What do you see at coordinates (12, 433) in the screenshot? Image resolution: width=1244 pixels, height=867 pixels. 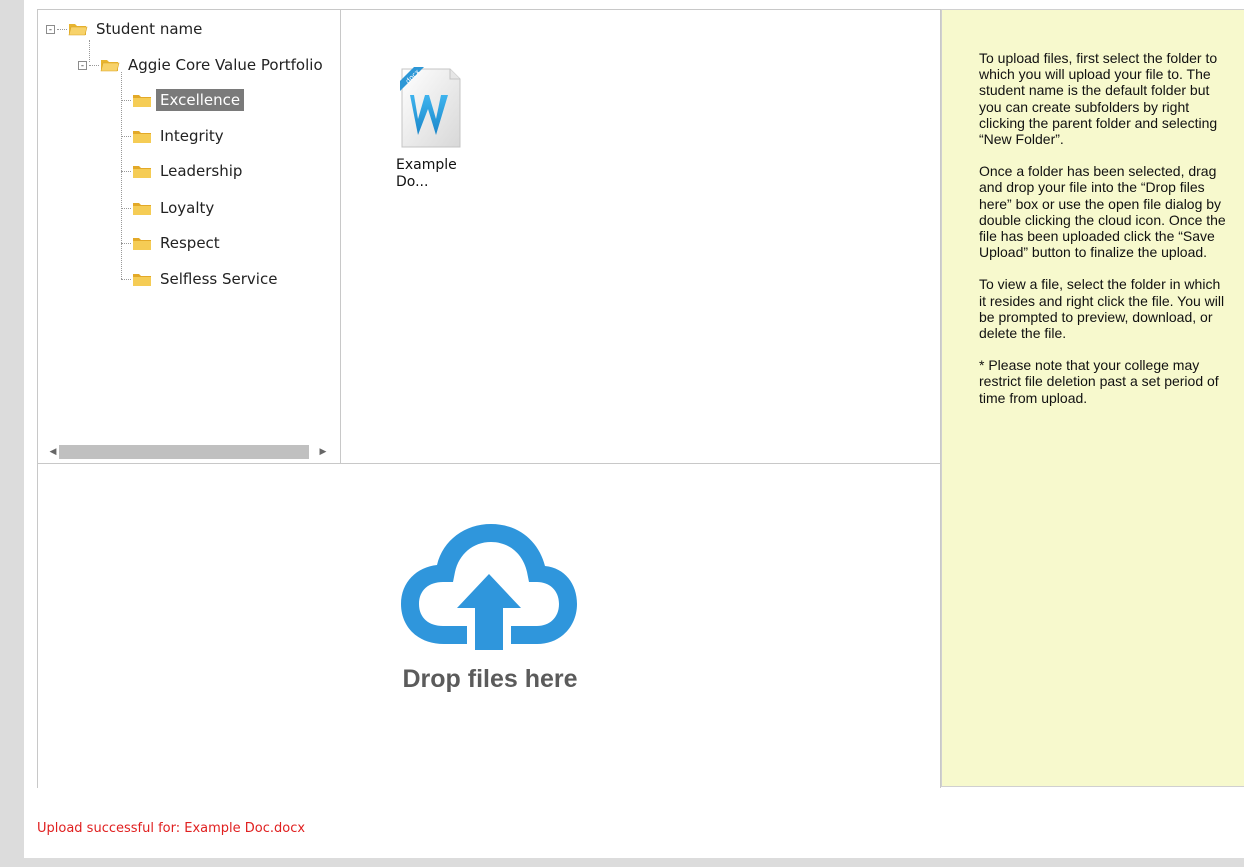 I see `left-gutter` at bounding box center [12, 433].